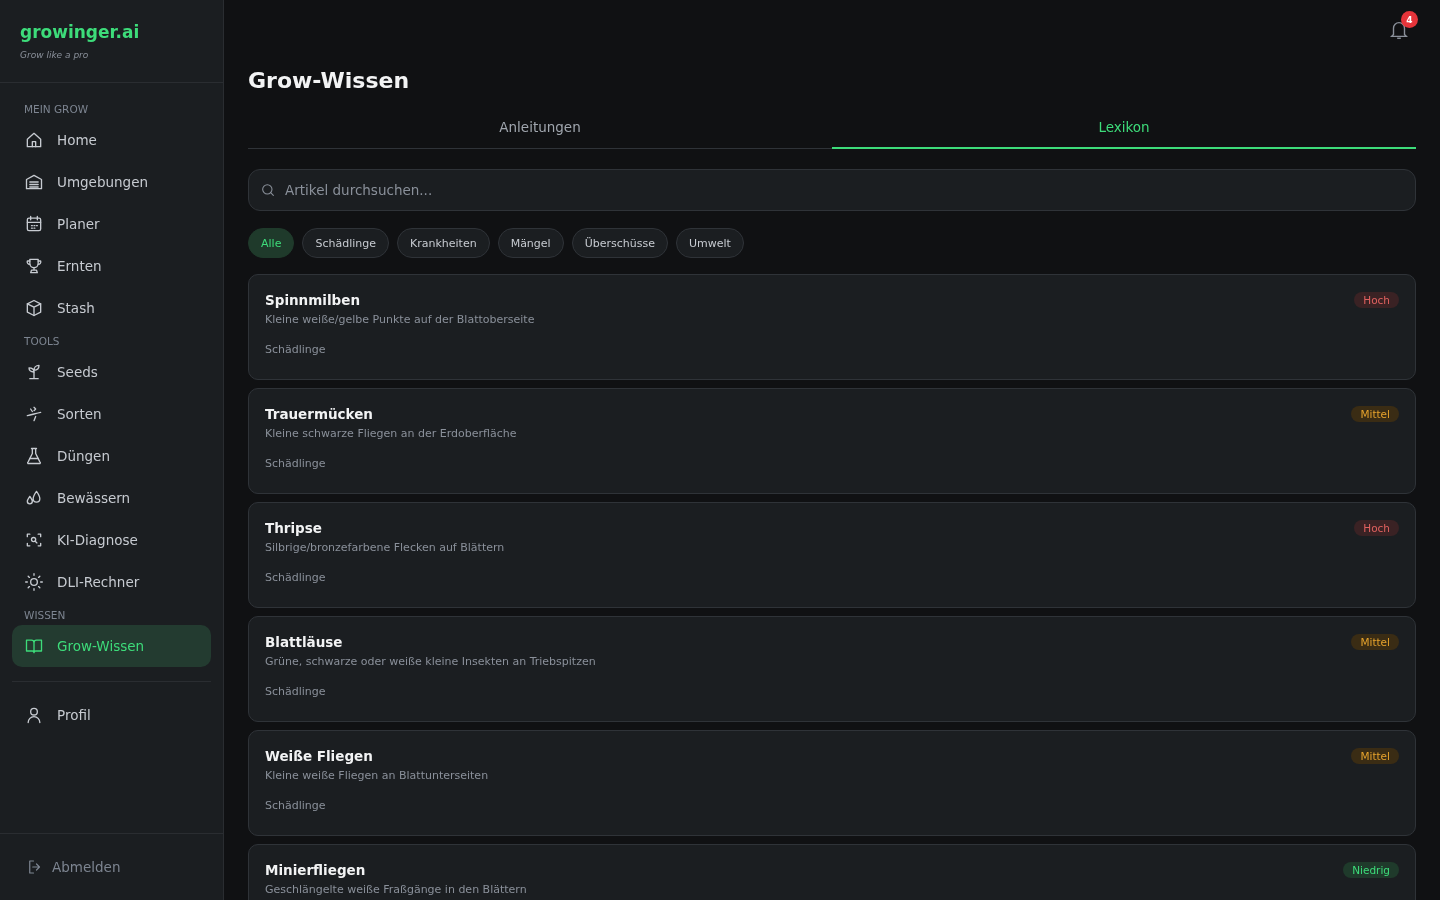 The height and width of the screenshot is (900, 1440). I want to click on article-card: Spinnmilben Hoch Kleine weiße/gelbe Punkte auf der Blattoberseite Schädlinge, so click(832, 327).